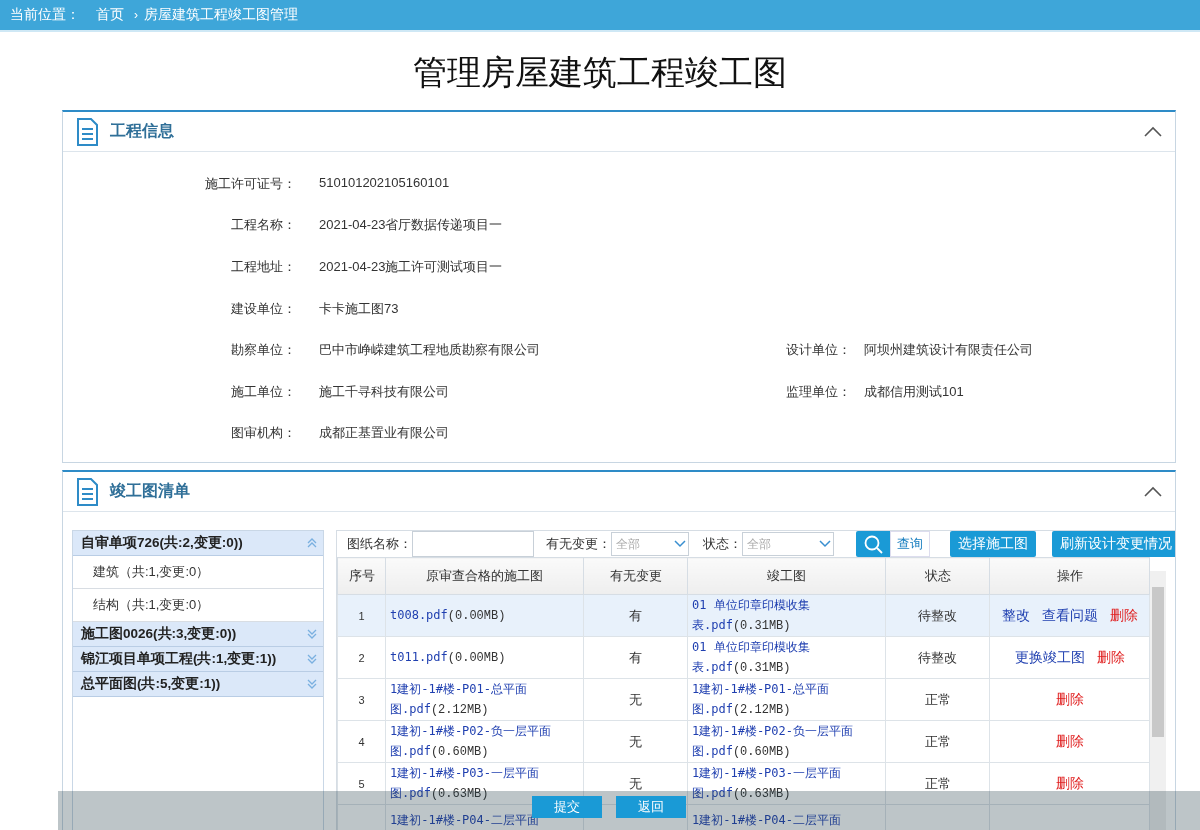  What do you see at coordinates (361, 783) in the screenshot?
I see `table-cell: 5` at bounding box center [361, 783].